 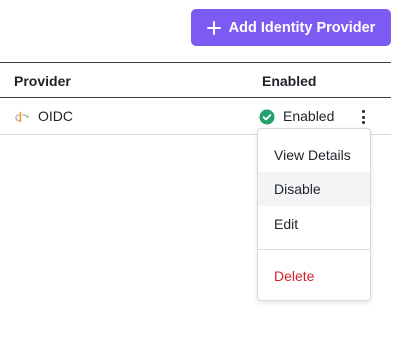 I want to click on oidc-logo-icon, so click(x=22, y=117).